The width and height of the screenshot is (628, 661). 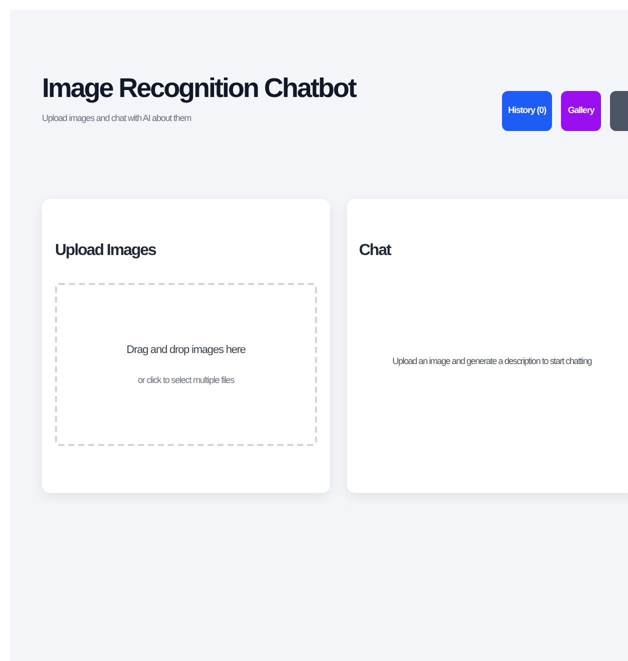 I want to click on card-title: Upload Images, so click(x=106, y=251).